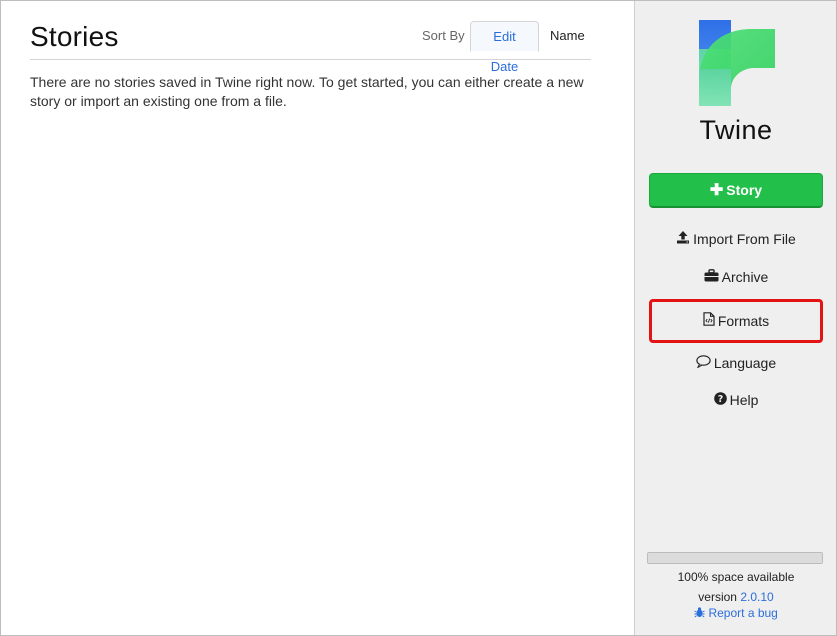  I want to click on report-bug-link: Report a bug, so click(736, 613).